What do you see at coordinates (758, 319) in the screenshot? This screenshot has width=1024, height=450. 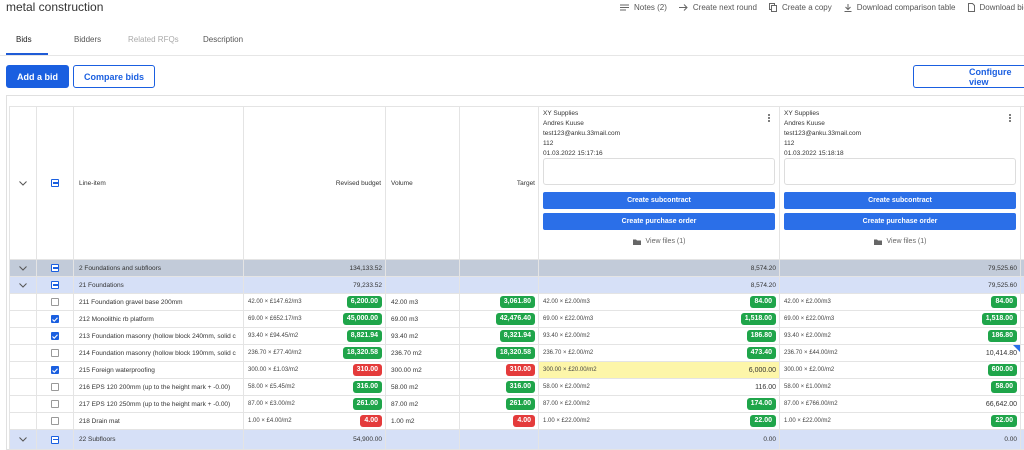 I see `bid1-value: 1,518.00` at bounding box center [758, 319].